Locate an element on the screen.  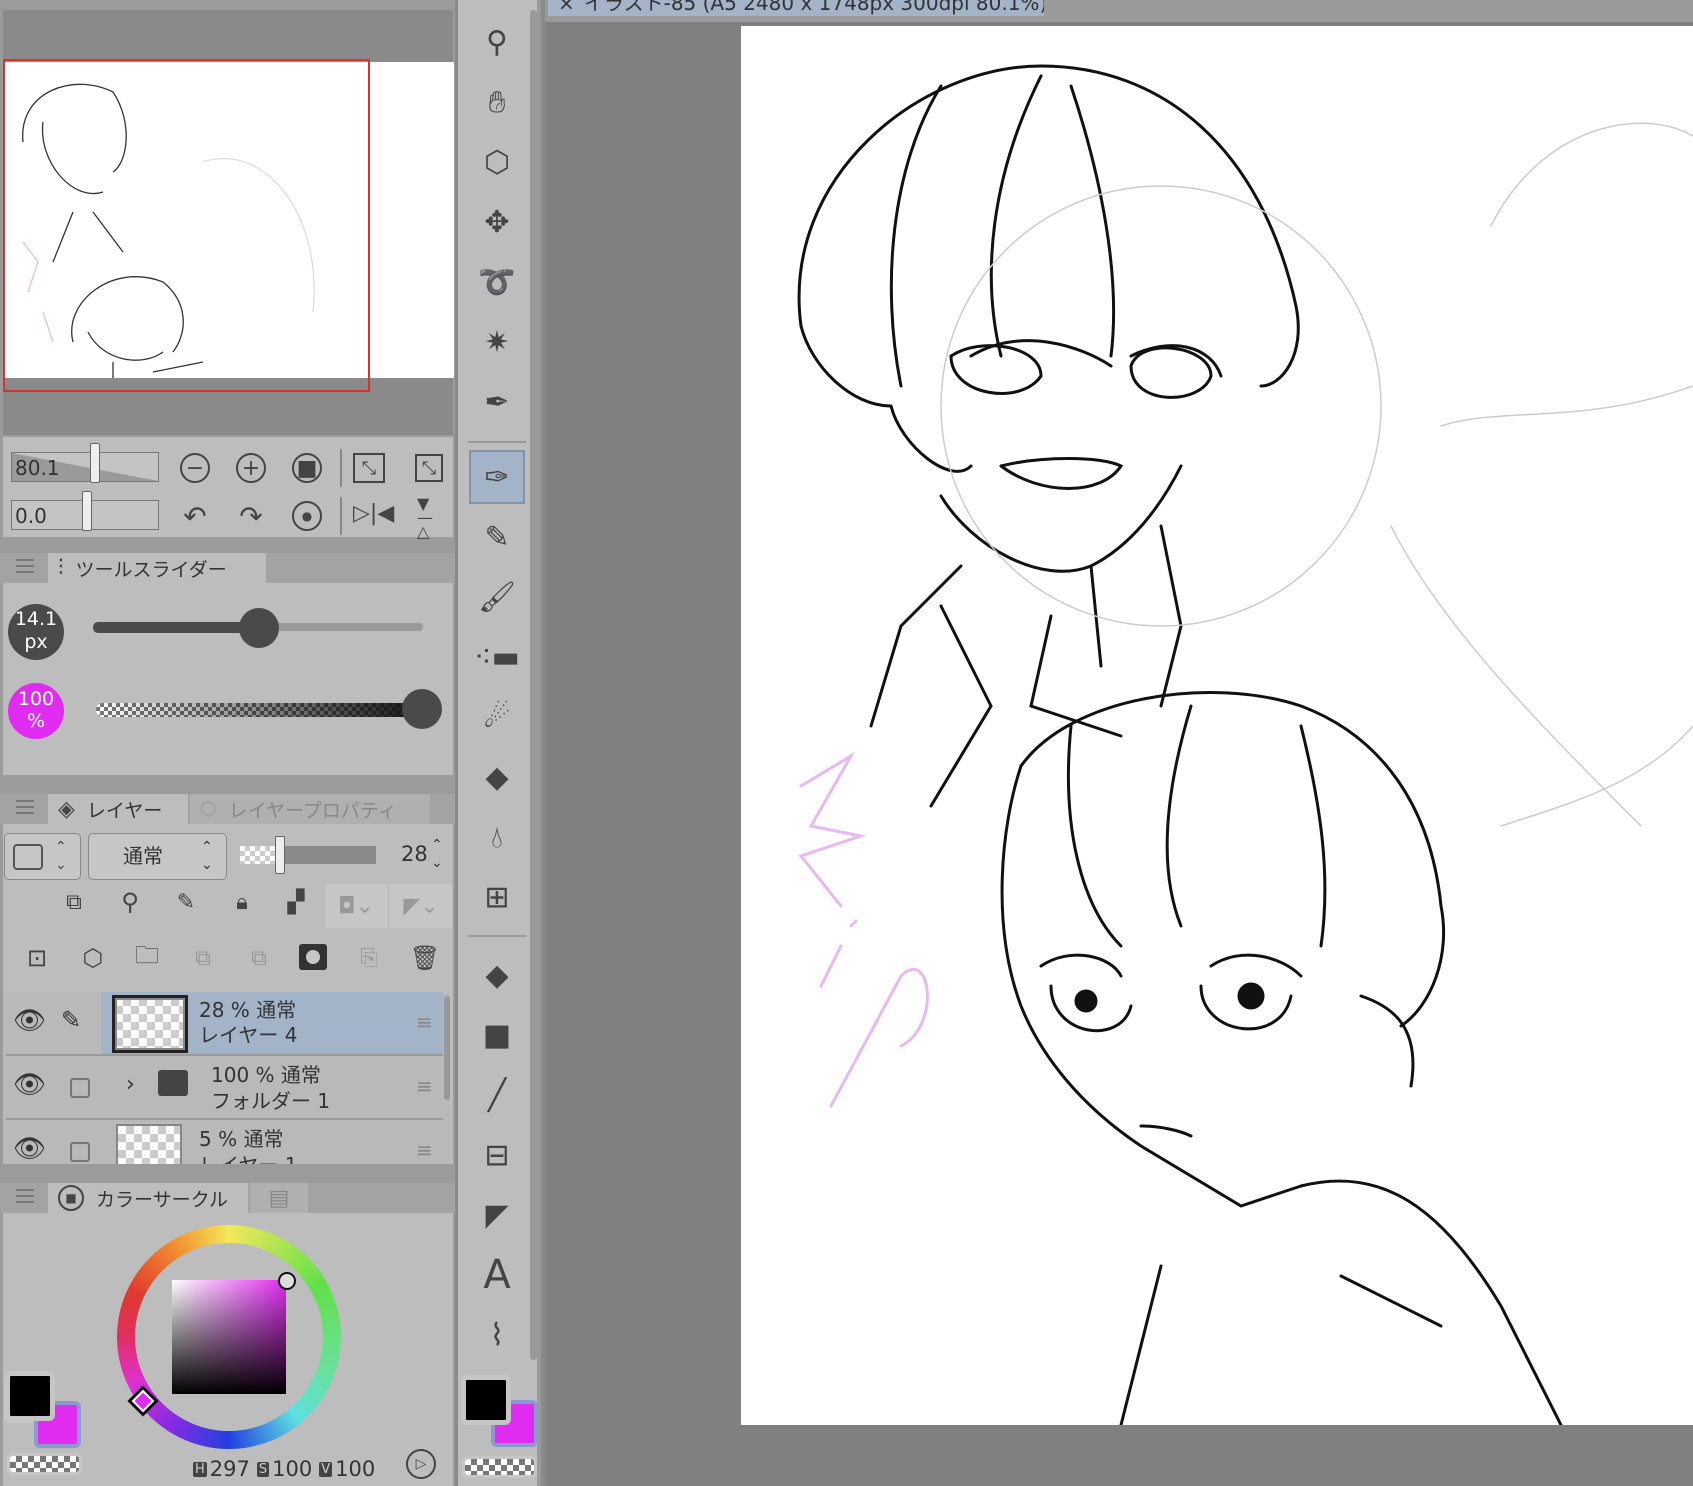
sv-picker-handle is located at coordinates (287, 1281).